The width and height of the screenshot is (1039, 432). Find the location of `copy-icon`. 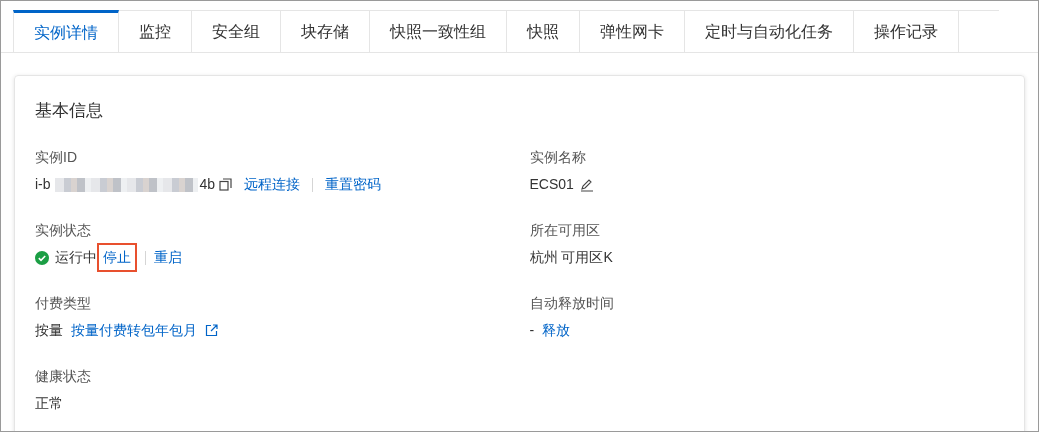

copy-icon is located at coordinates (226, 184).